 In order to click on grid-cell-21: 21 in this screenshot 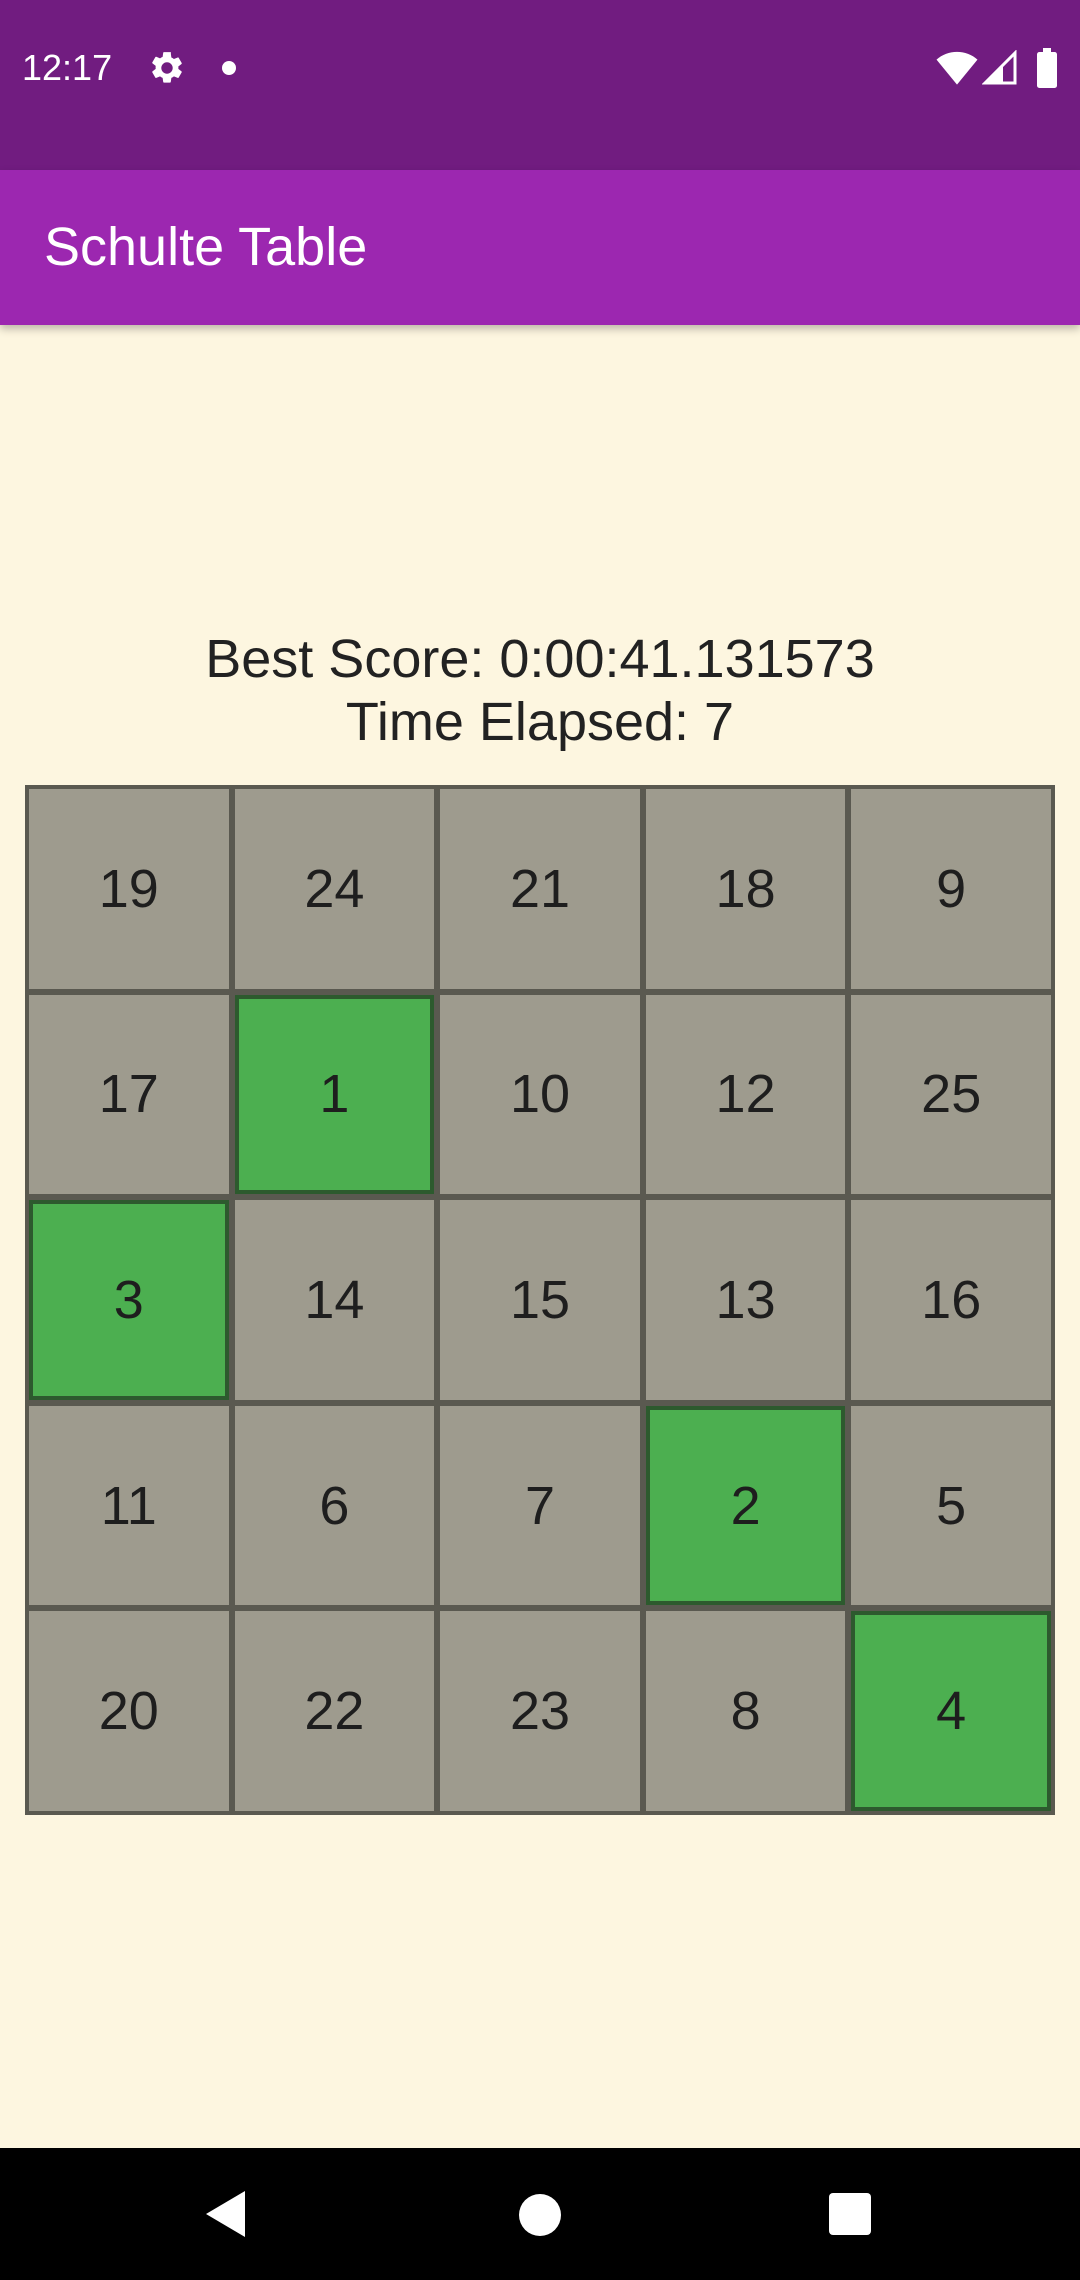, I will do `click(540, 889)`.